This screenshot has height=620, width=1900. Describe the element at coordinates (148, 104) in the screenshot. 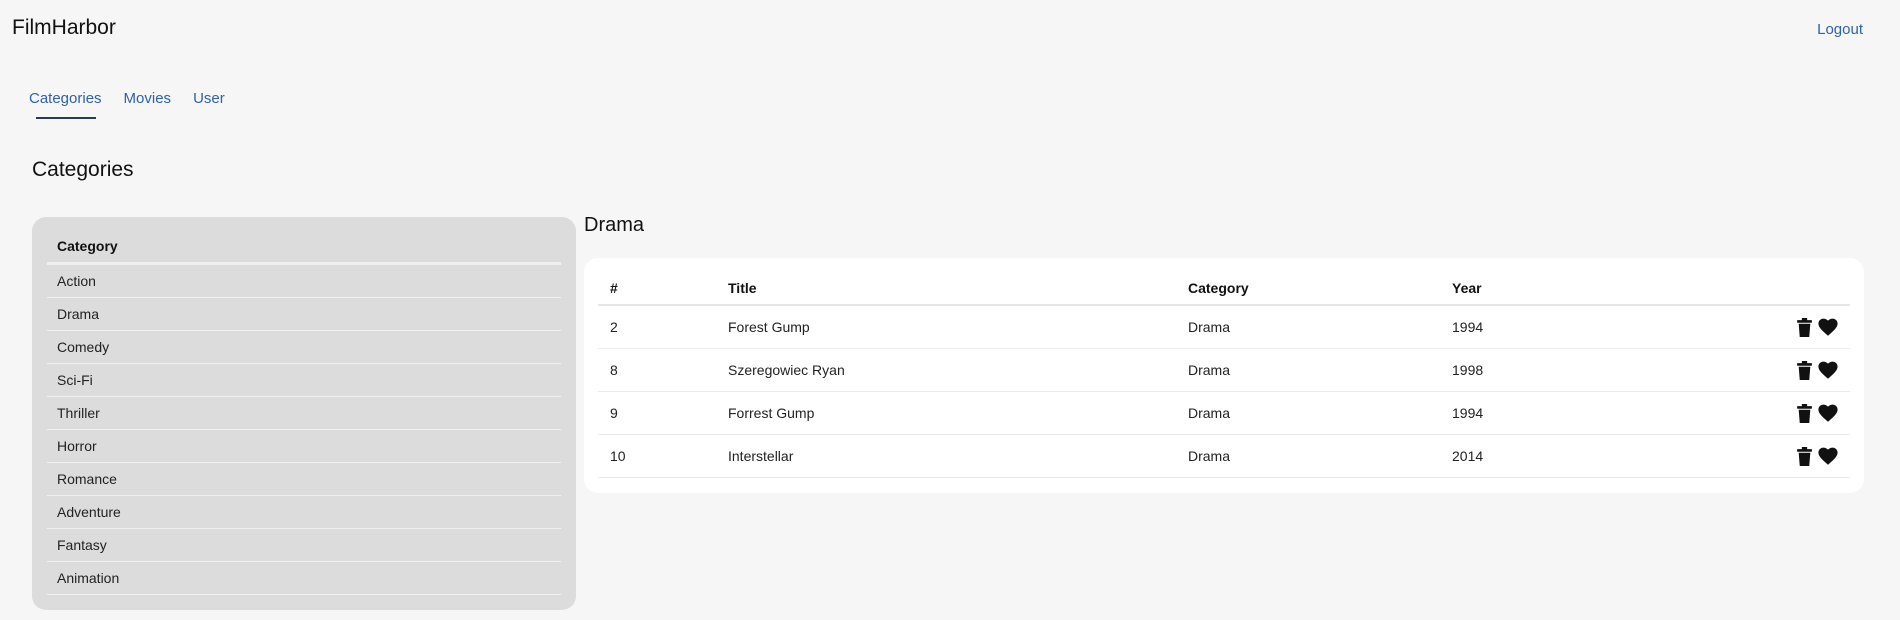

I see `tab-movies: Movies` at that location.